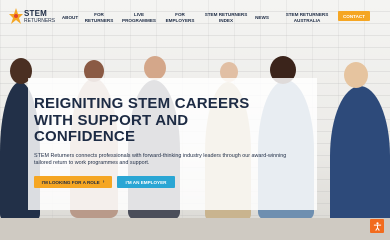 The height and width of the screenshot is (240, 390). Describe the element at coordinates (85, 136) in the screenshot. I see `hero-title-line: CONFIDENCE` at that location.